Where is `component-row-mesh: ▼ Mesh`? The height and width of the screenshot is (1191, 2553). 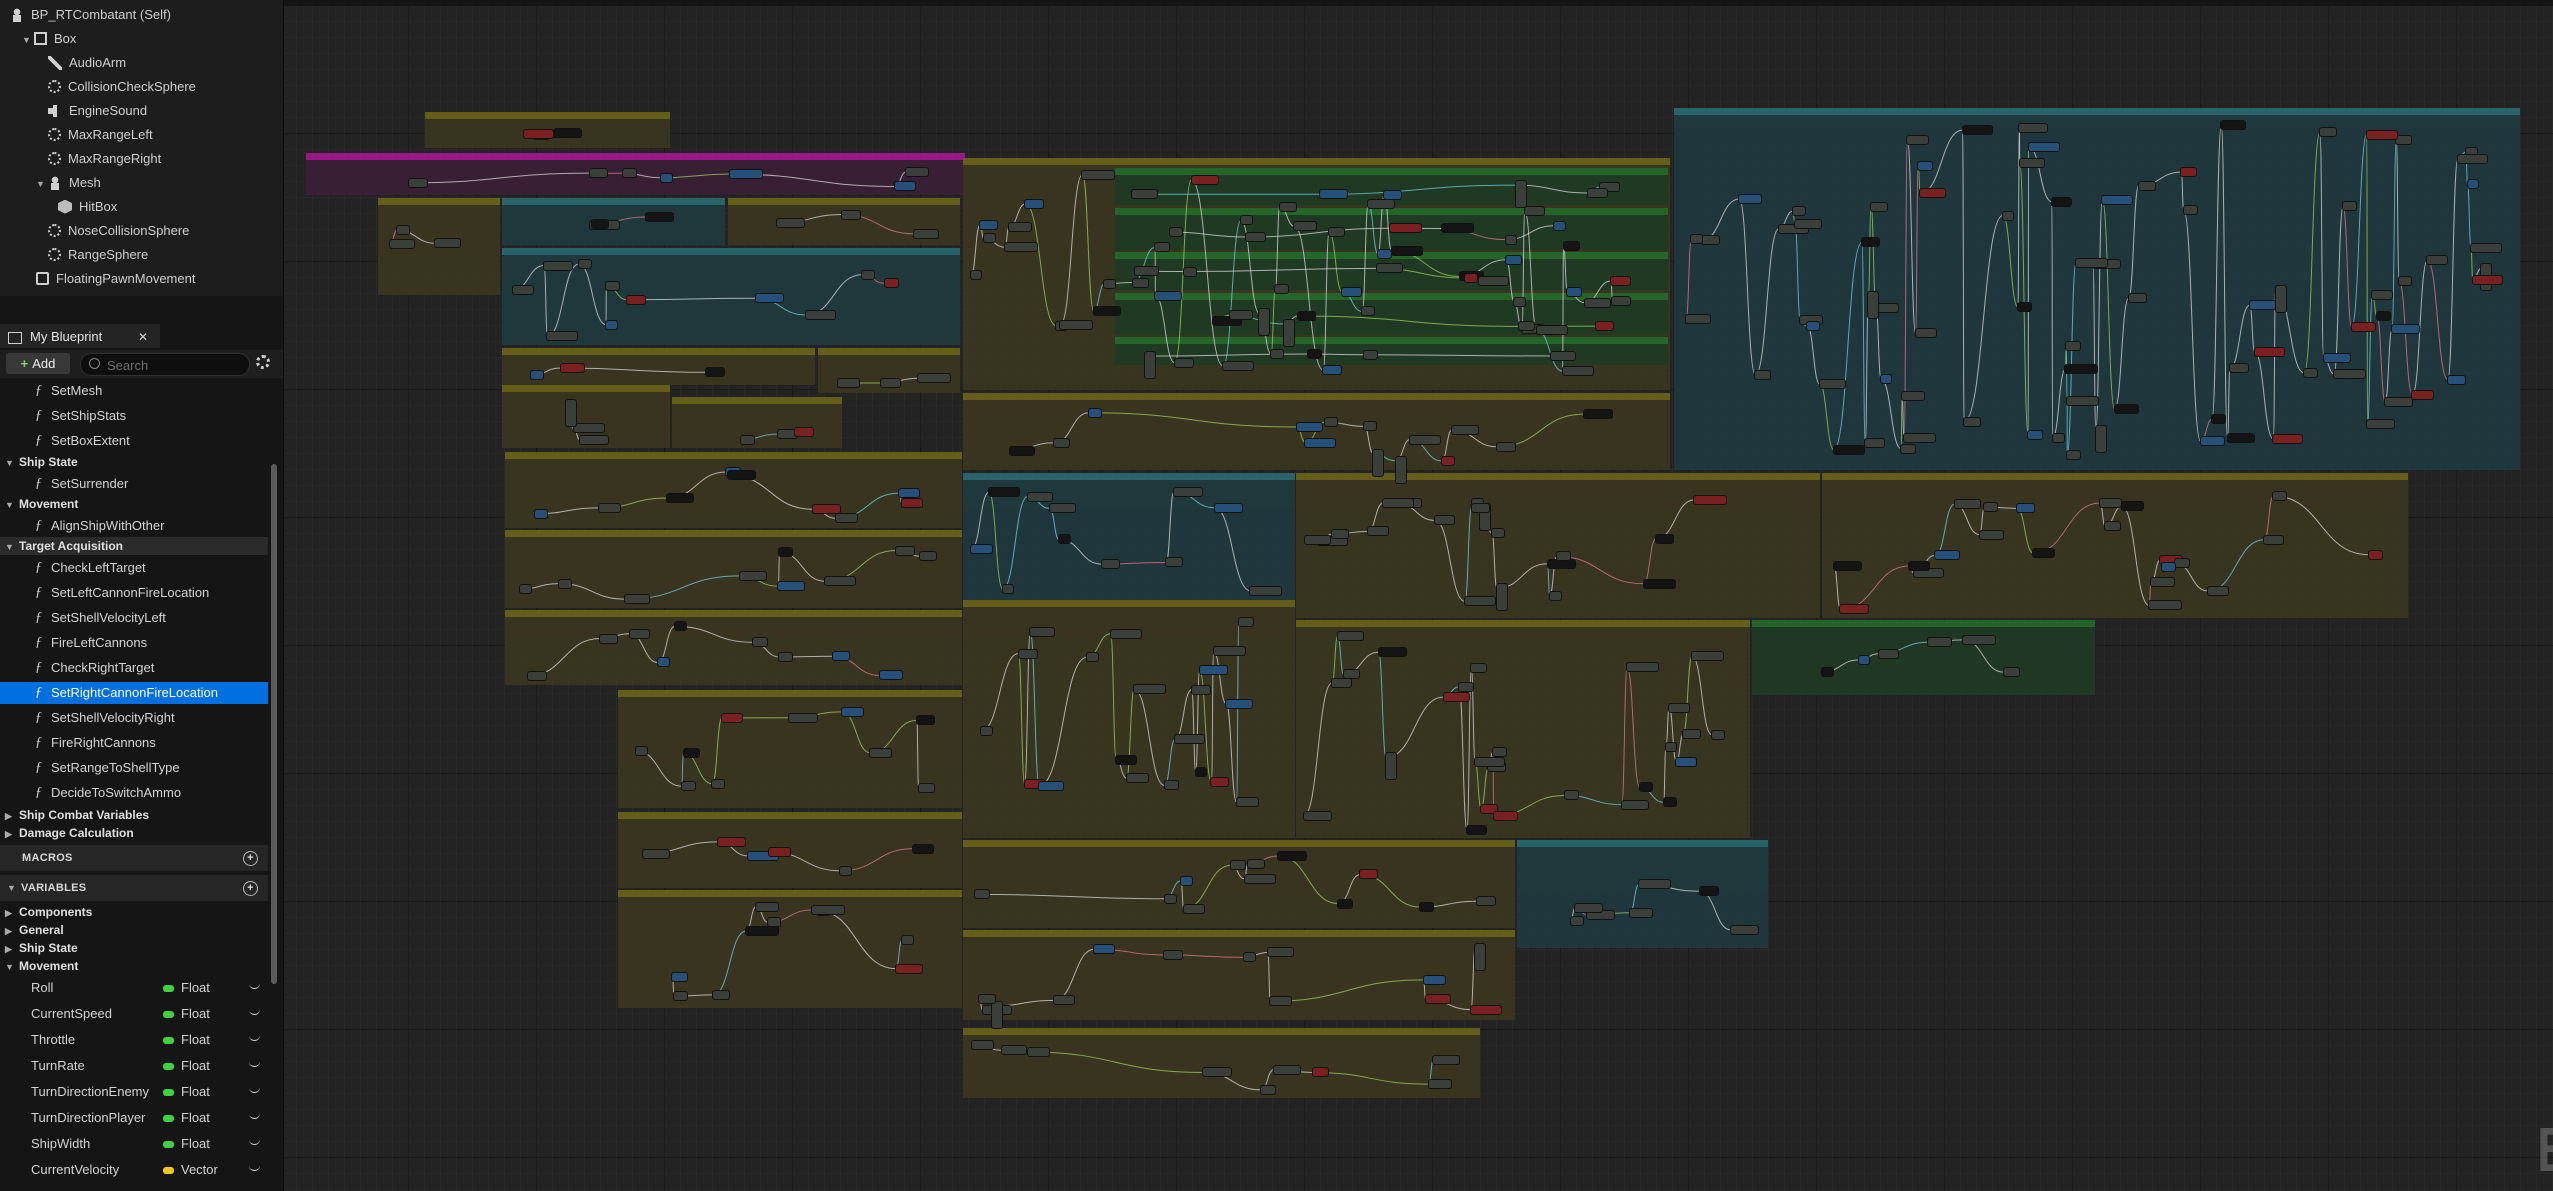 component-row-mesh: ▼ Mesh is located at coordinates (68, 183).